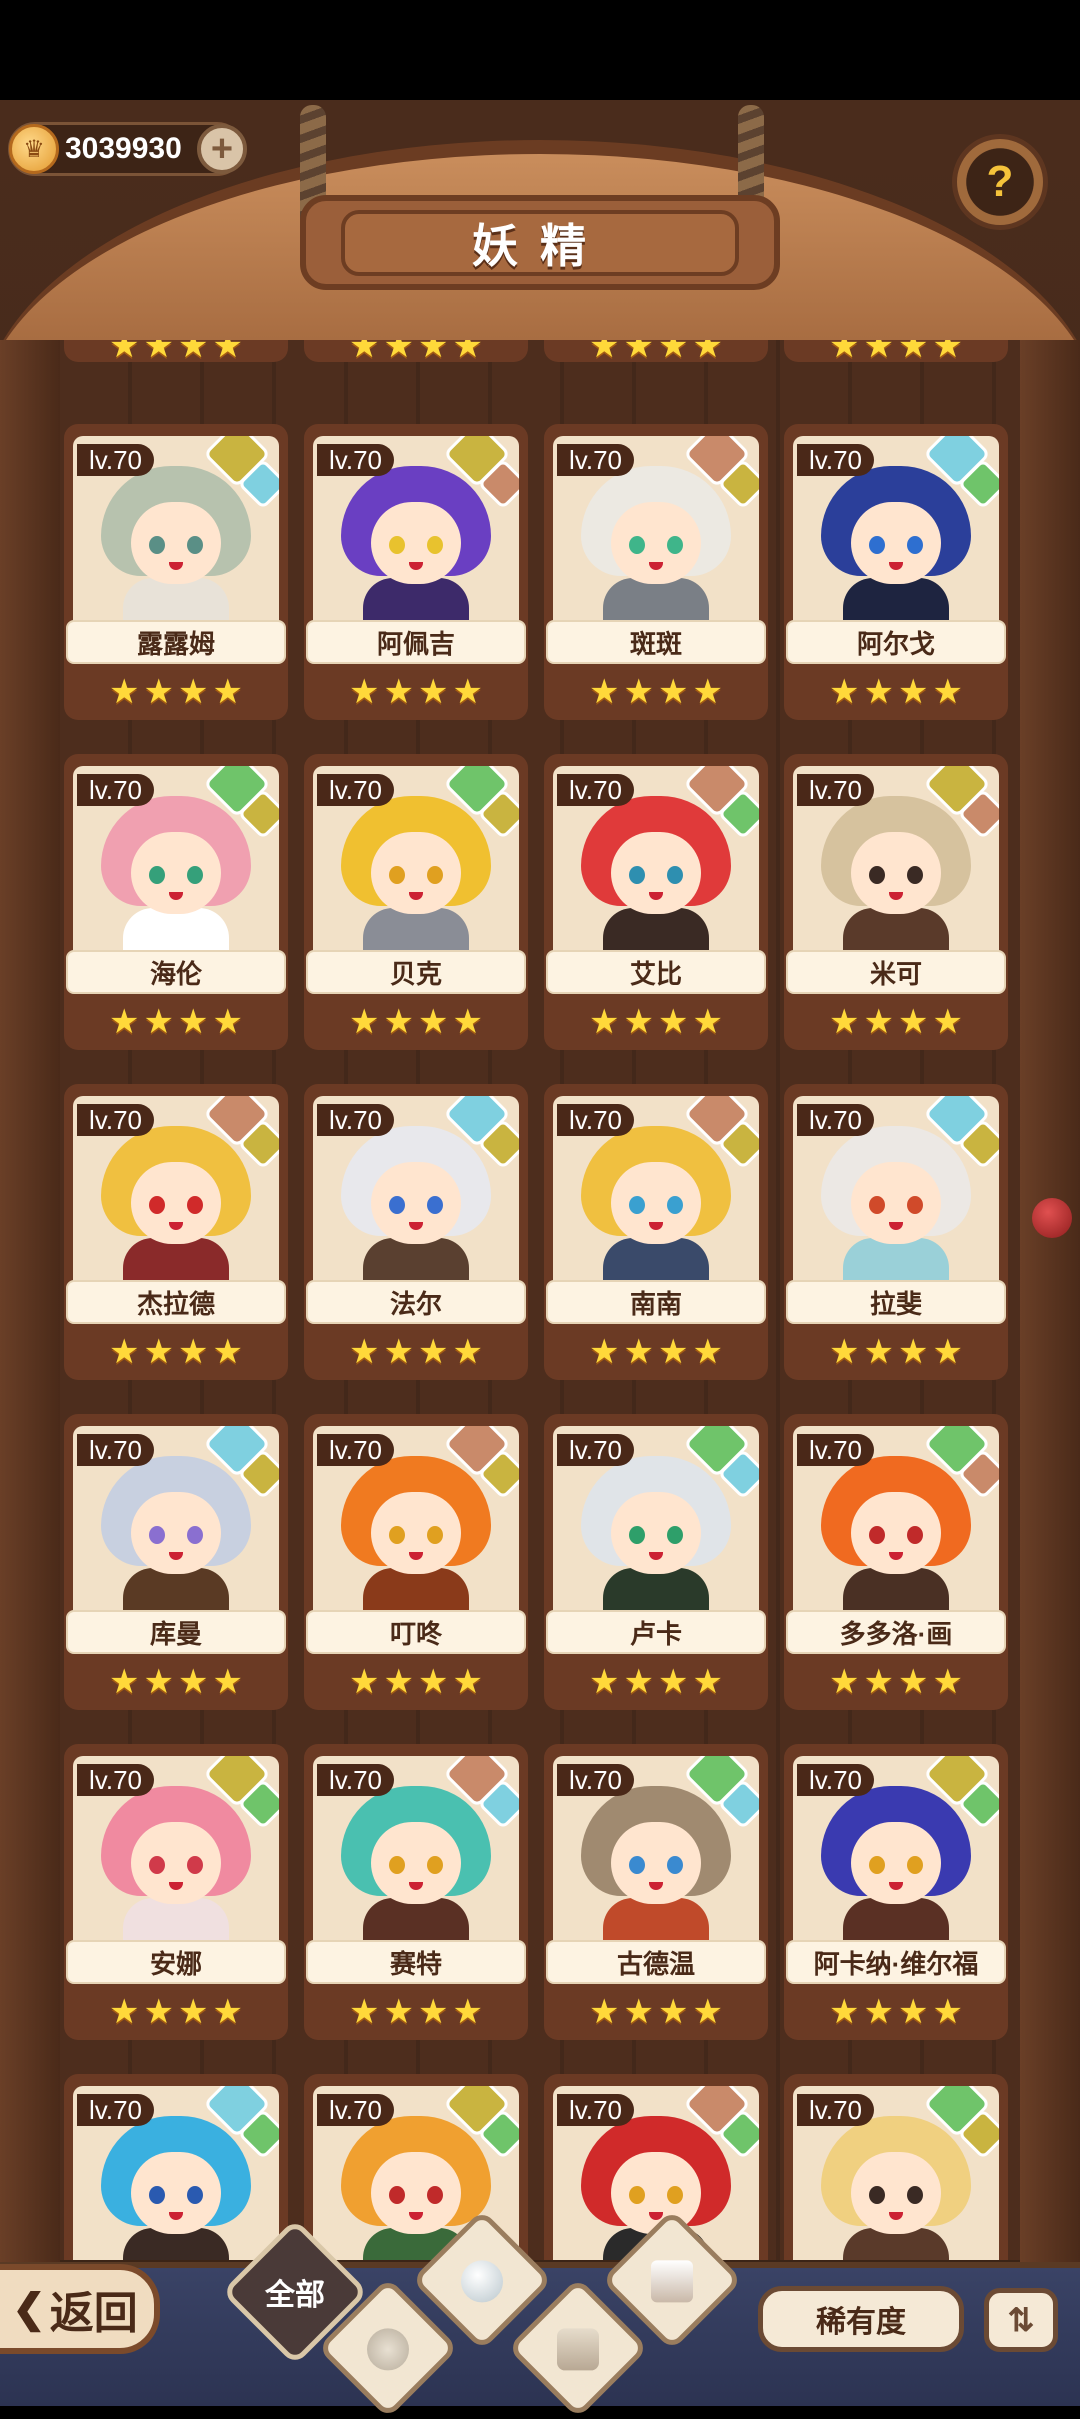  What do you see at coordinates (222, 149) in the screenshot?
I see `add-coins-button: +` at bounding box center [222, 149].